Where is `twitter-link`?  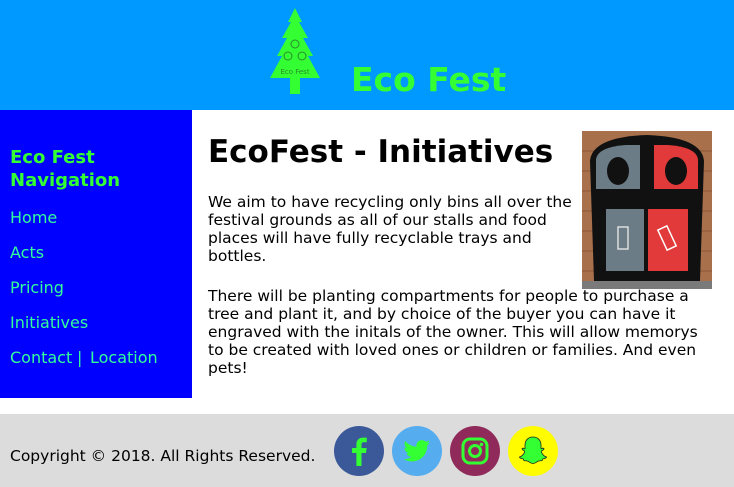 twitter-link is located at coordinates (417, 451).